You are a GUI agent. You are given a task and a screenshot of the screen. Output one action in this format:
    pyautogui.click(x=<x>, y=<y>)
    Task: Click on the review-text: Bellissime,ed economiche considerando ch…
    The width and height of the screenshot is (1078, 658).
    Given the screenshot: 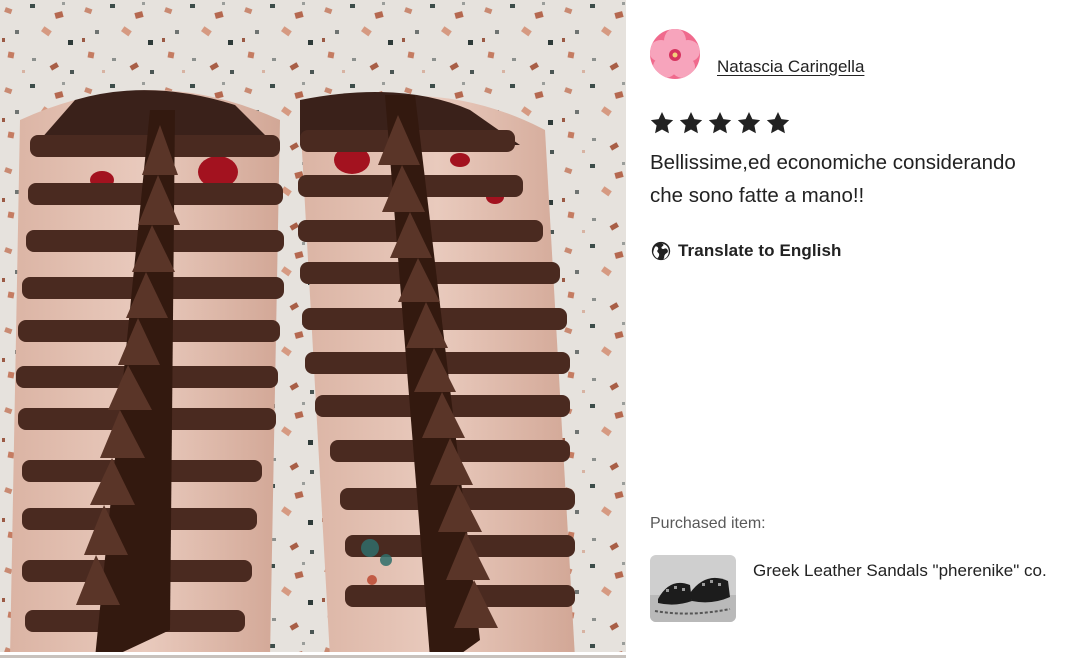 What is the action you would take?
    pyautogui.click(x=864, y=179)
    